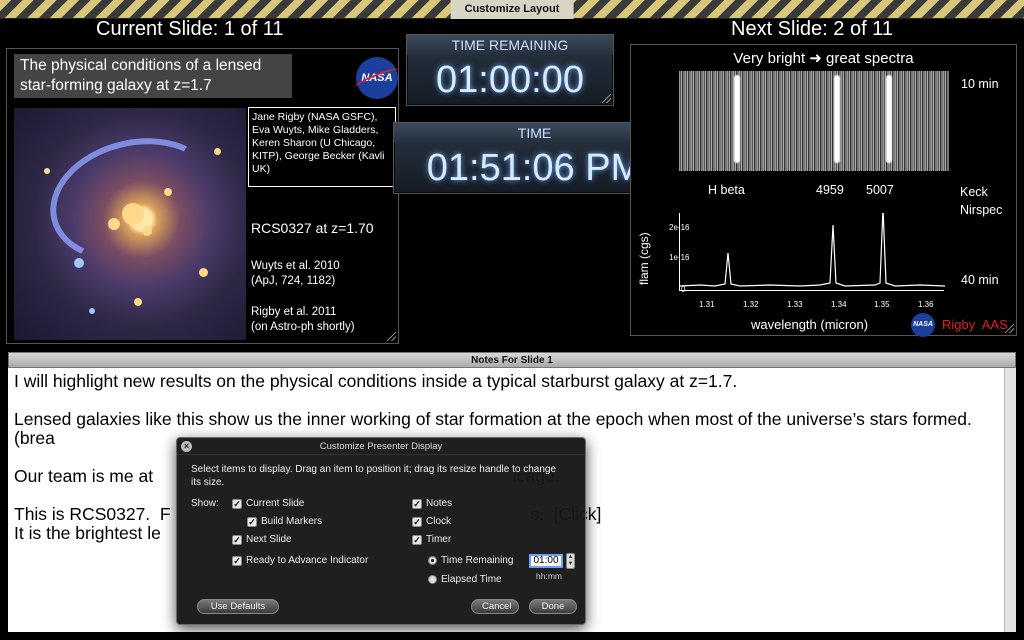  I want to click on time-remaining-panel: TIME REMAINING 01:00:00, so click(510, 70).